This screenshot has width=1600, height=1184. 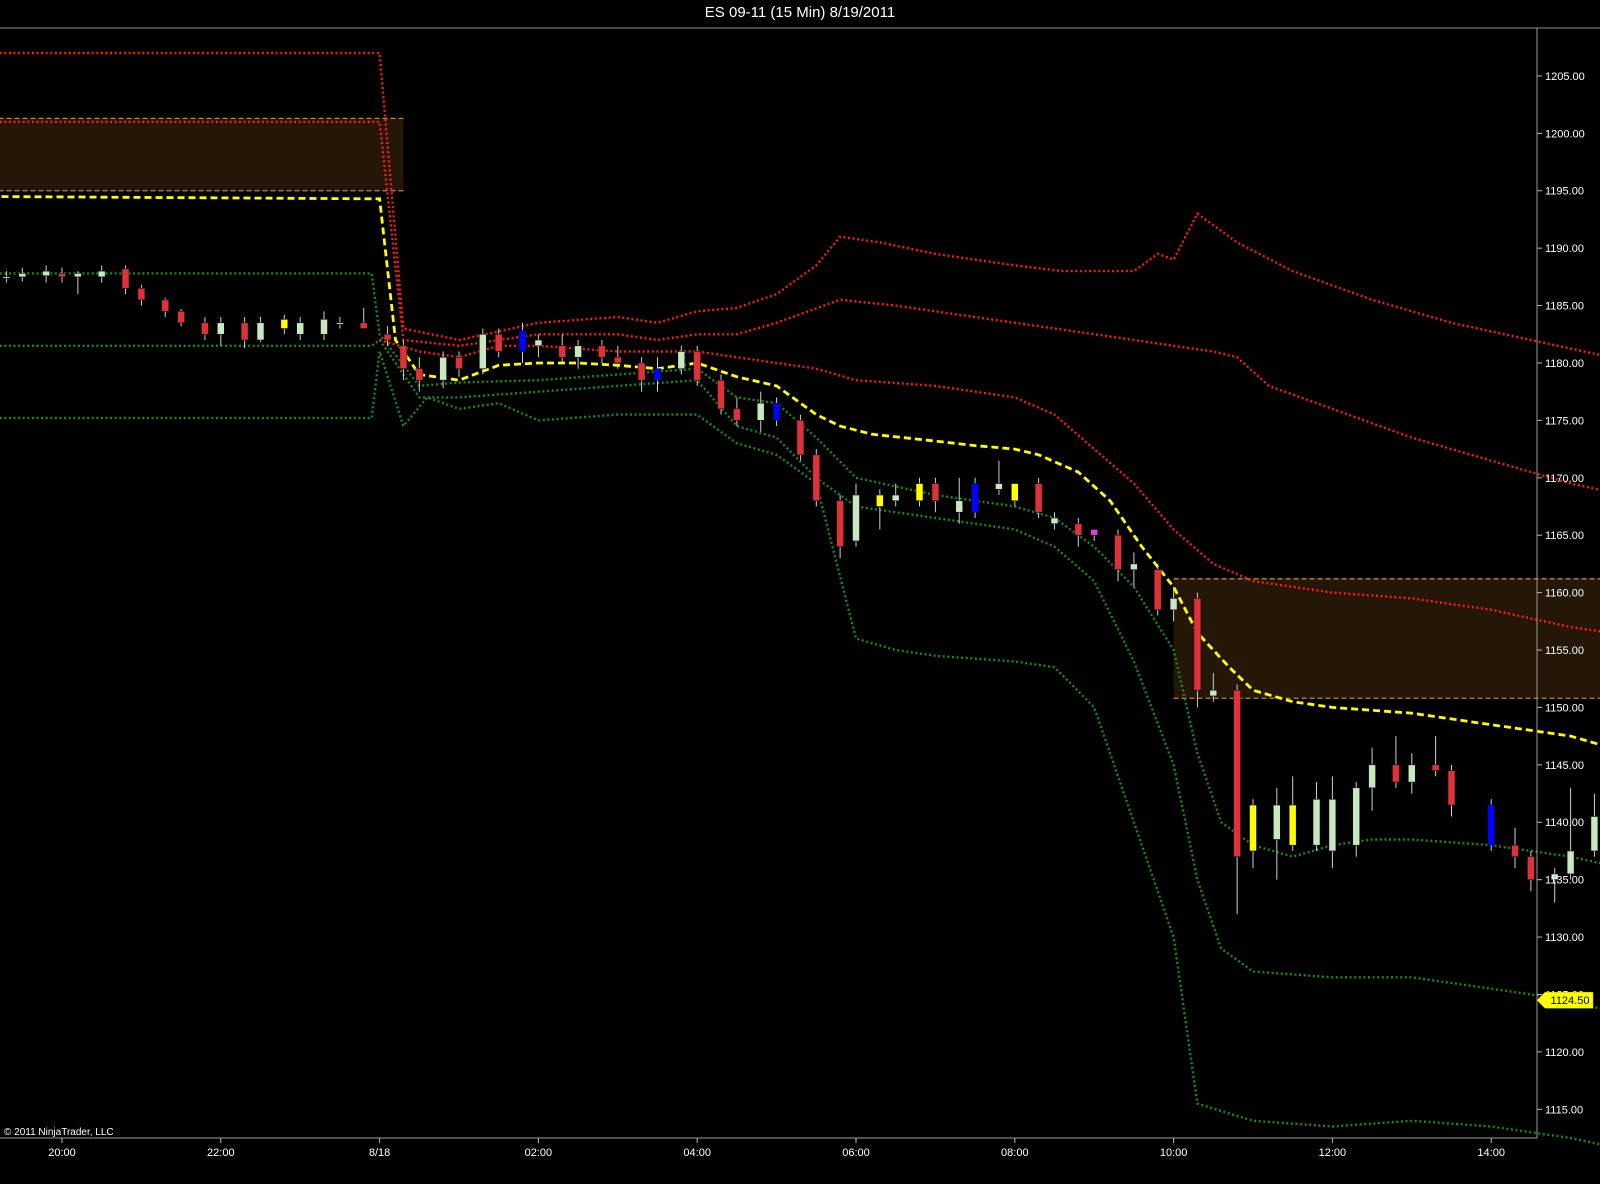 What do you see at coordinates (1564, 249) in the screenshot?
I see `price-tick-label: 1190.00` at bounding box center [1564, 249].